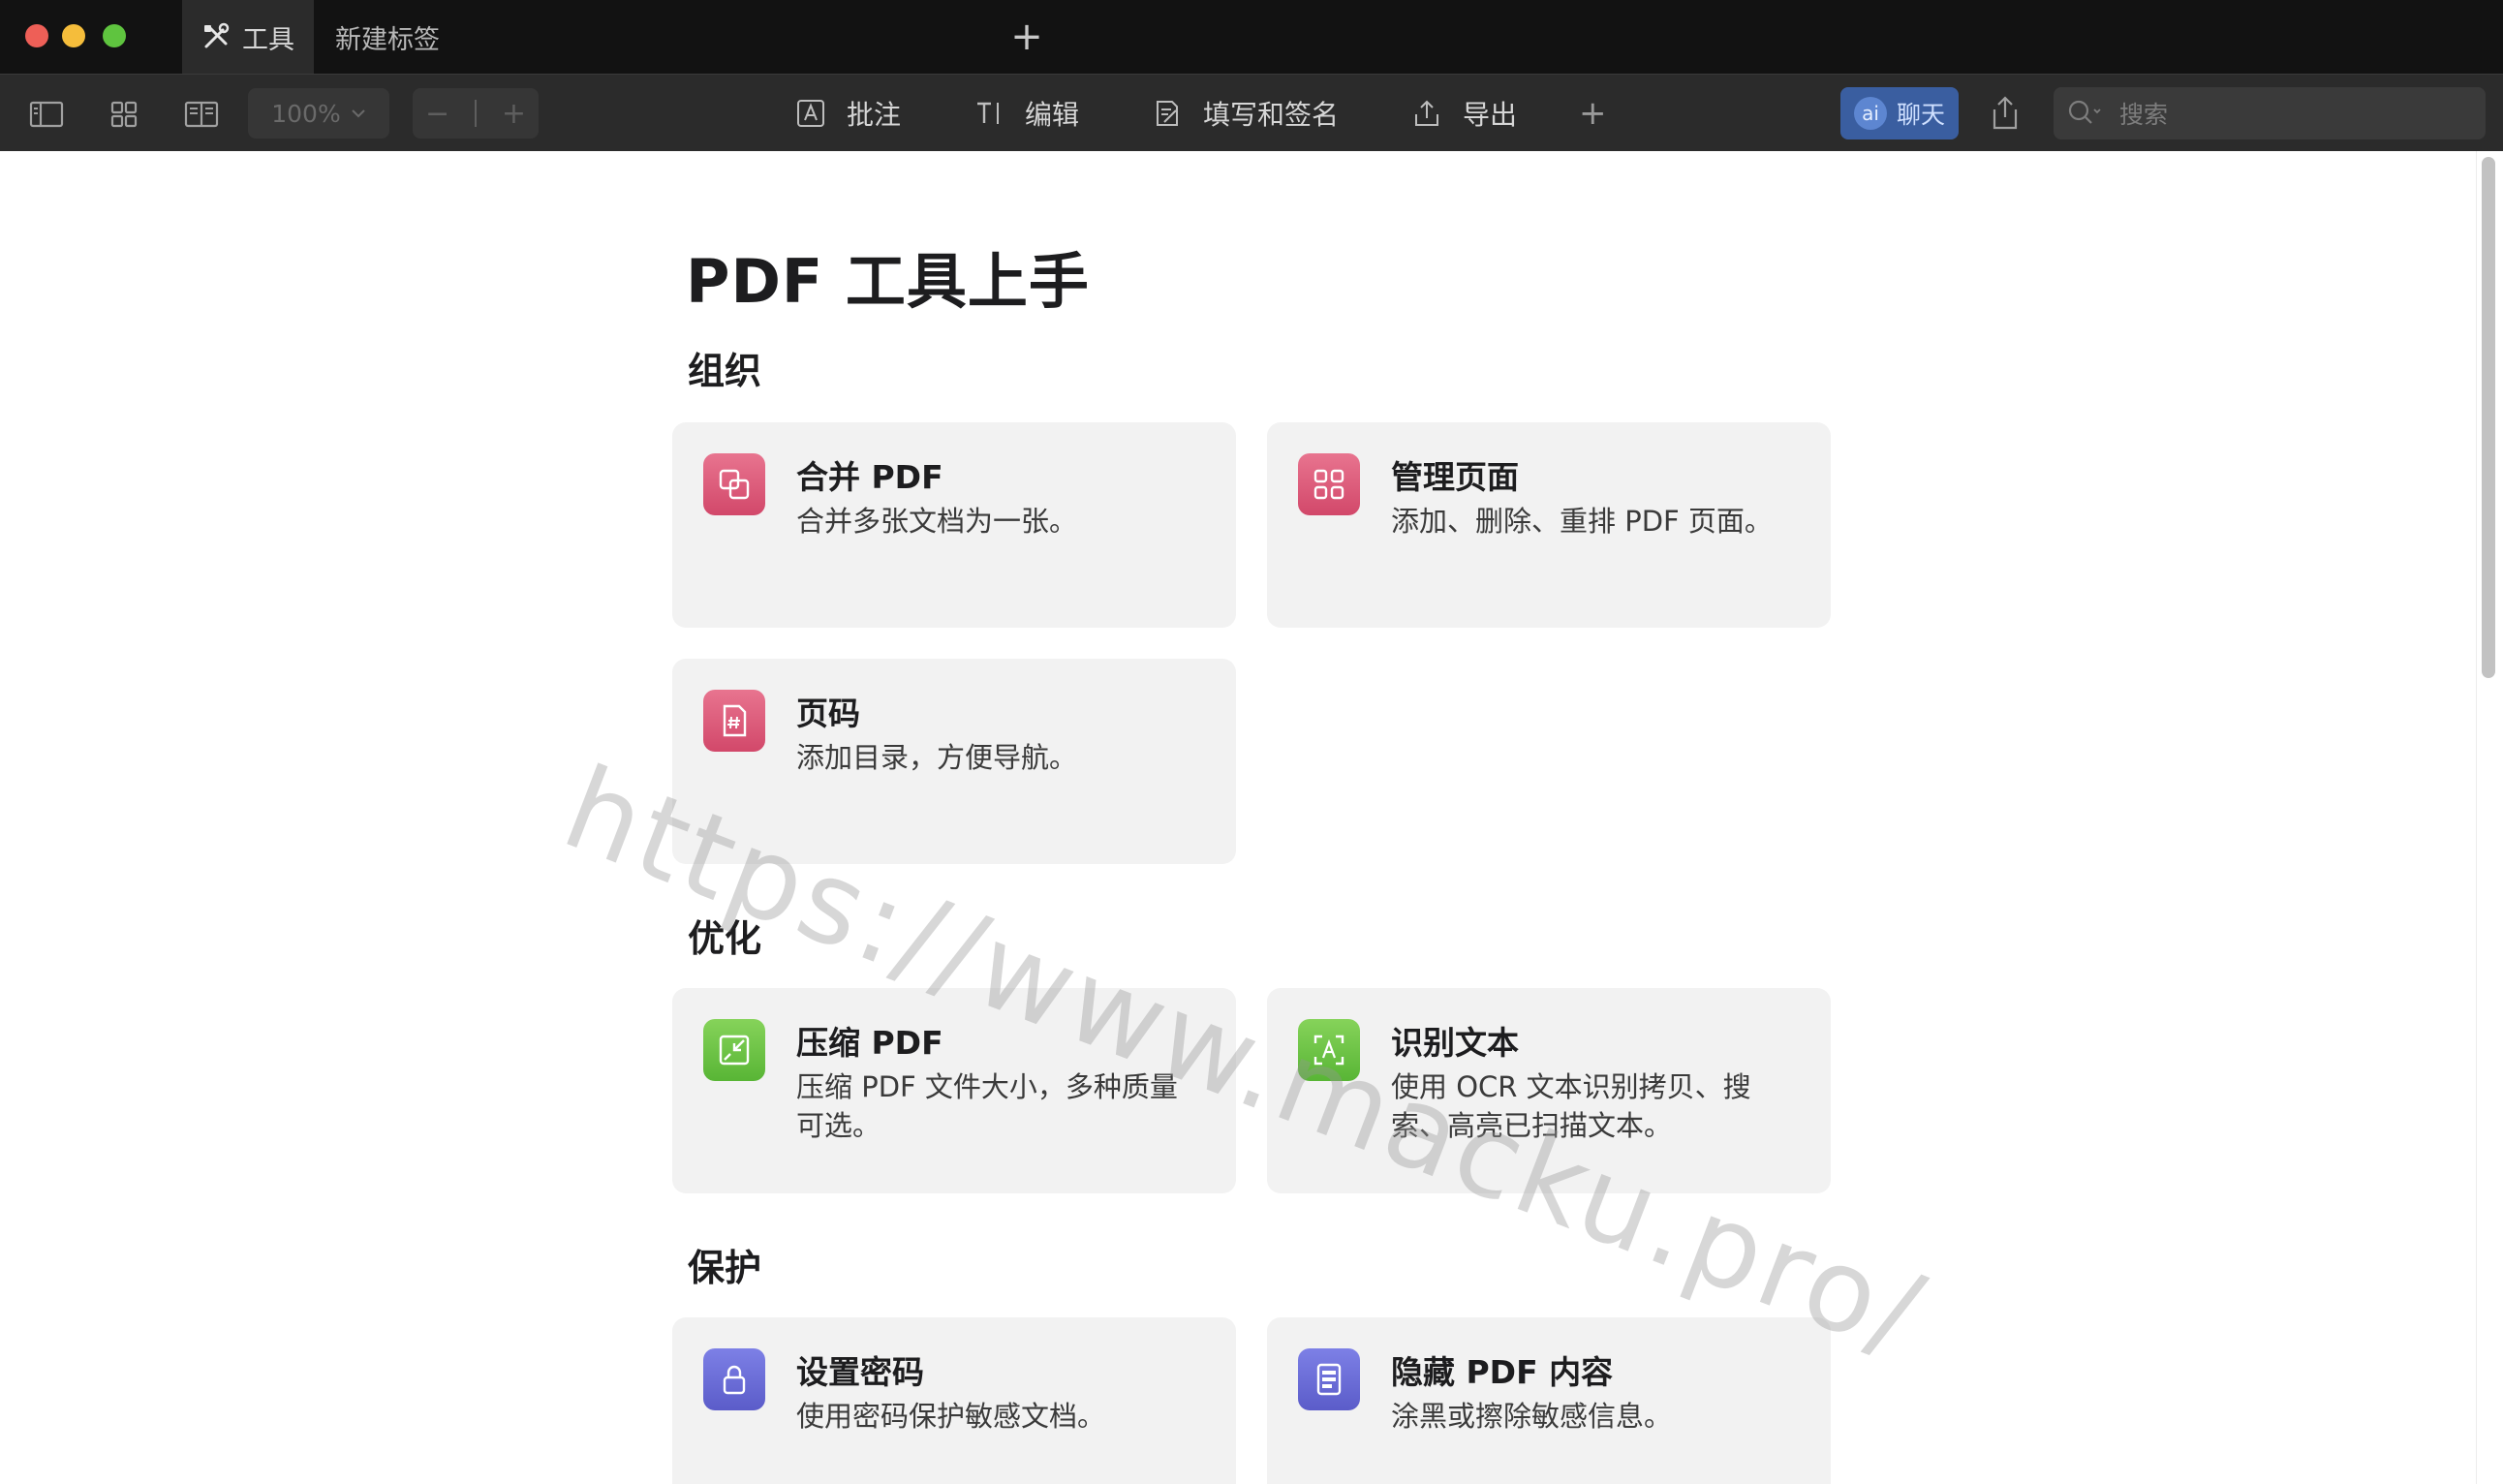 The height and width of the screenshot is (1484, 2503). Describe the element at coordinates (1870, 113) in the screenshot. I see `ai-icon: ai` at that location.